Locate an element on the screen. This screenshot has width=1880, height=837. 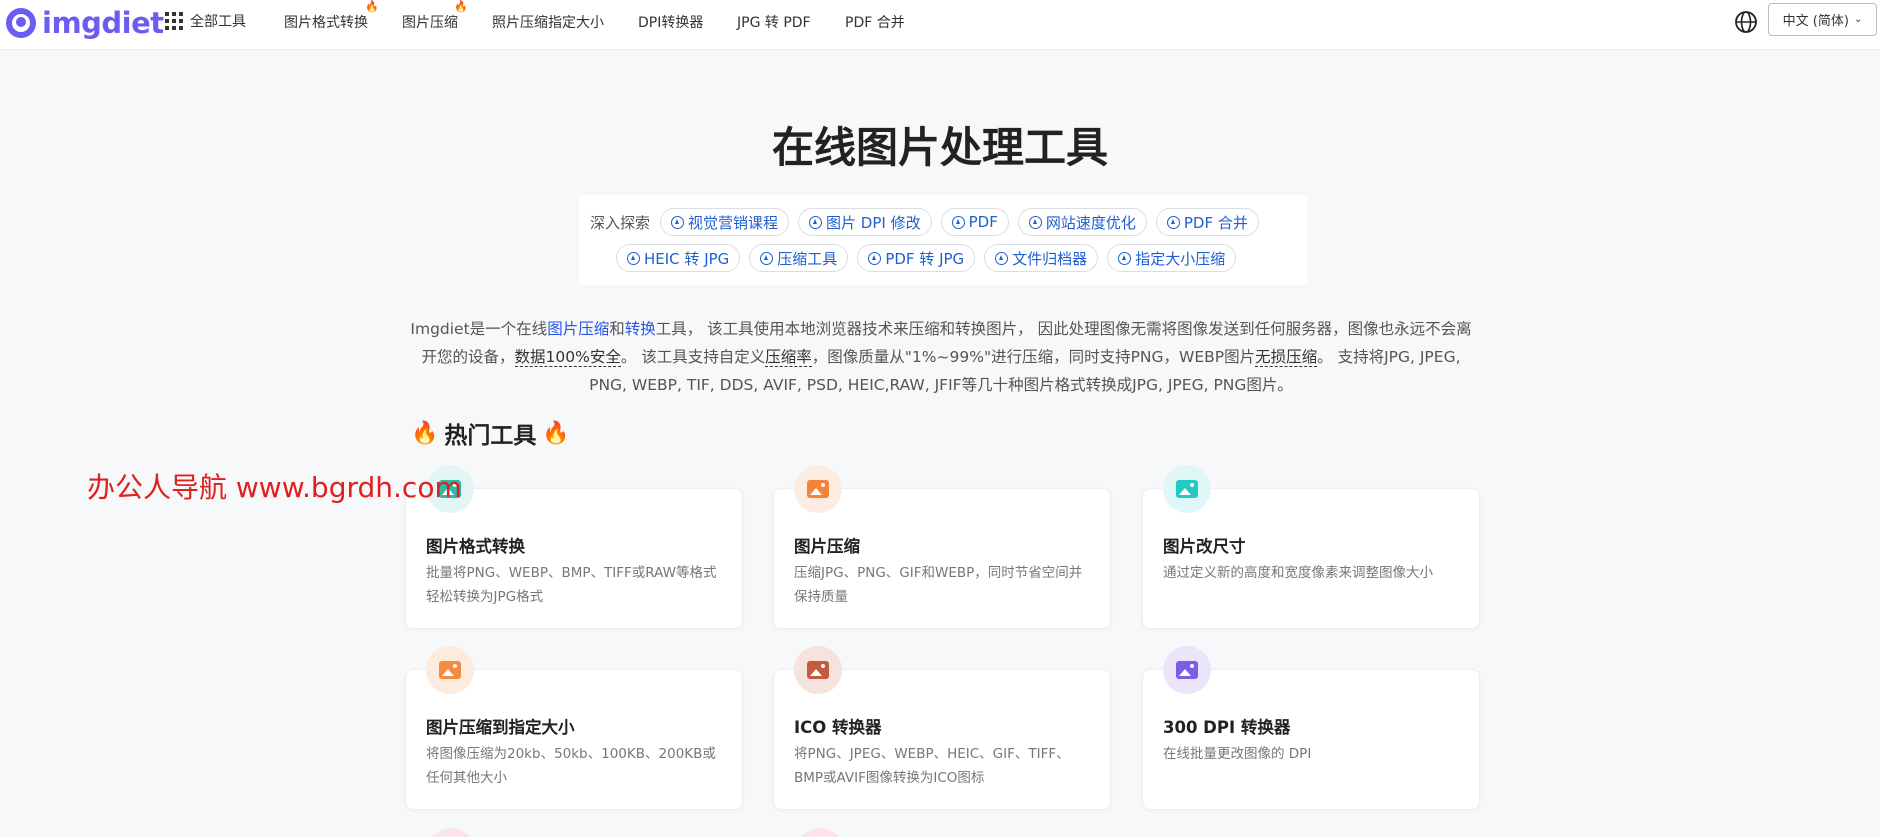
explore-label: 深入探索 is located at coordinates (620, 222).